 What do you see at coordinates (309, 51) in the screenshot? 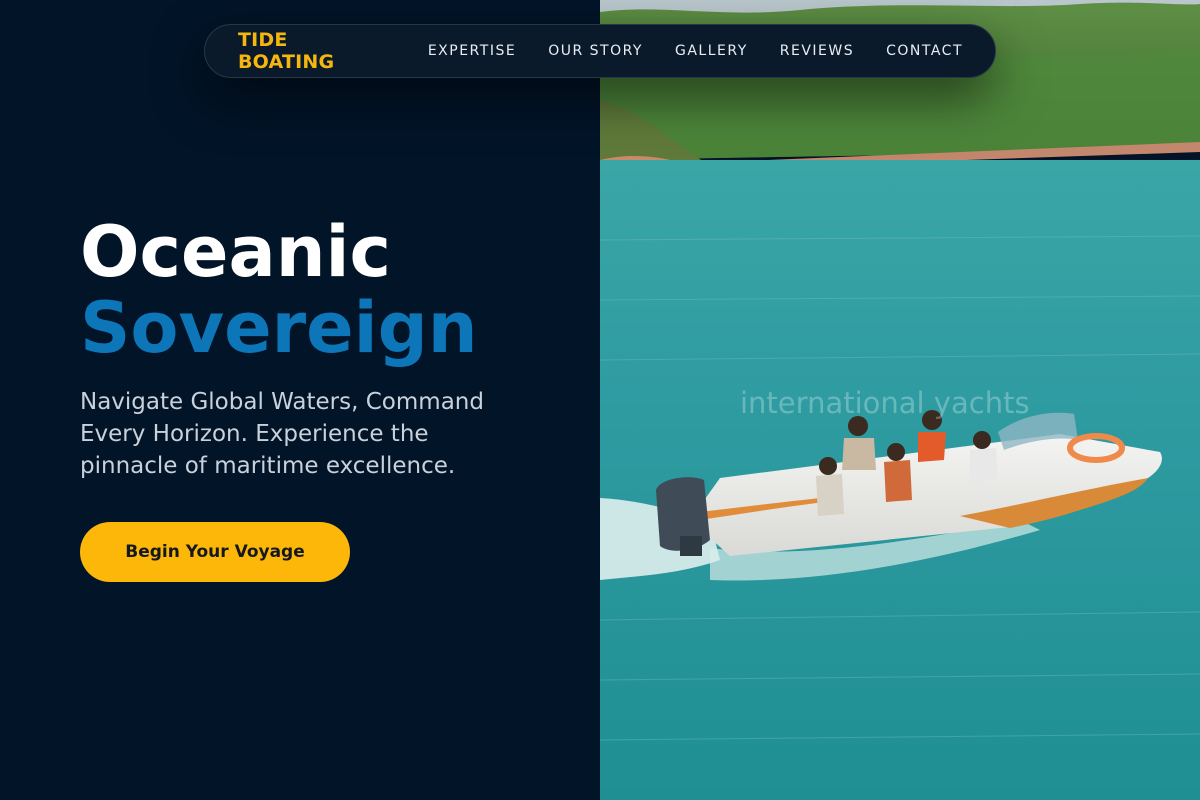
I see `brand-logo: TIDE BOATING` at bounding box center [309, 51].